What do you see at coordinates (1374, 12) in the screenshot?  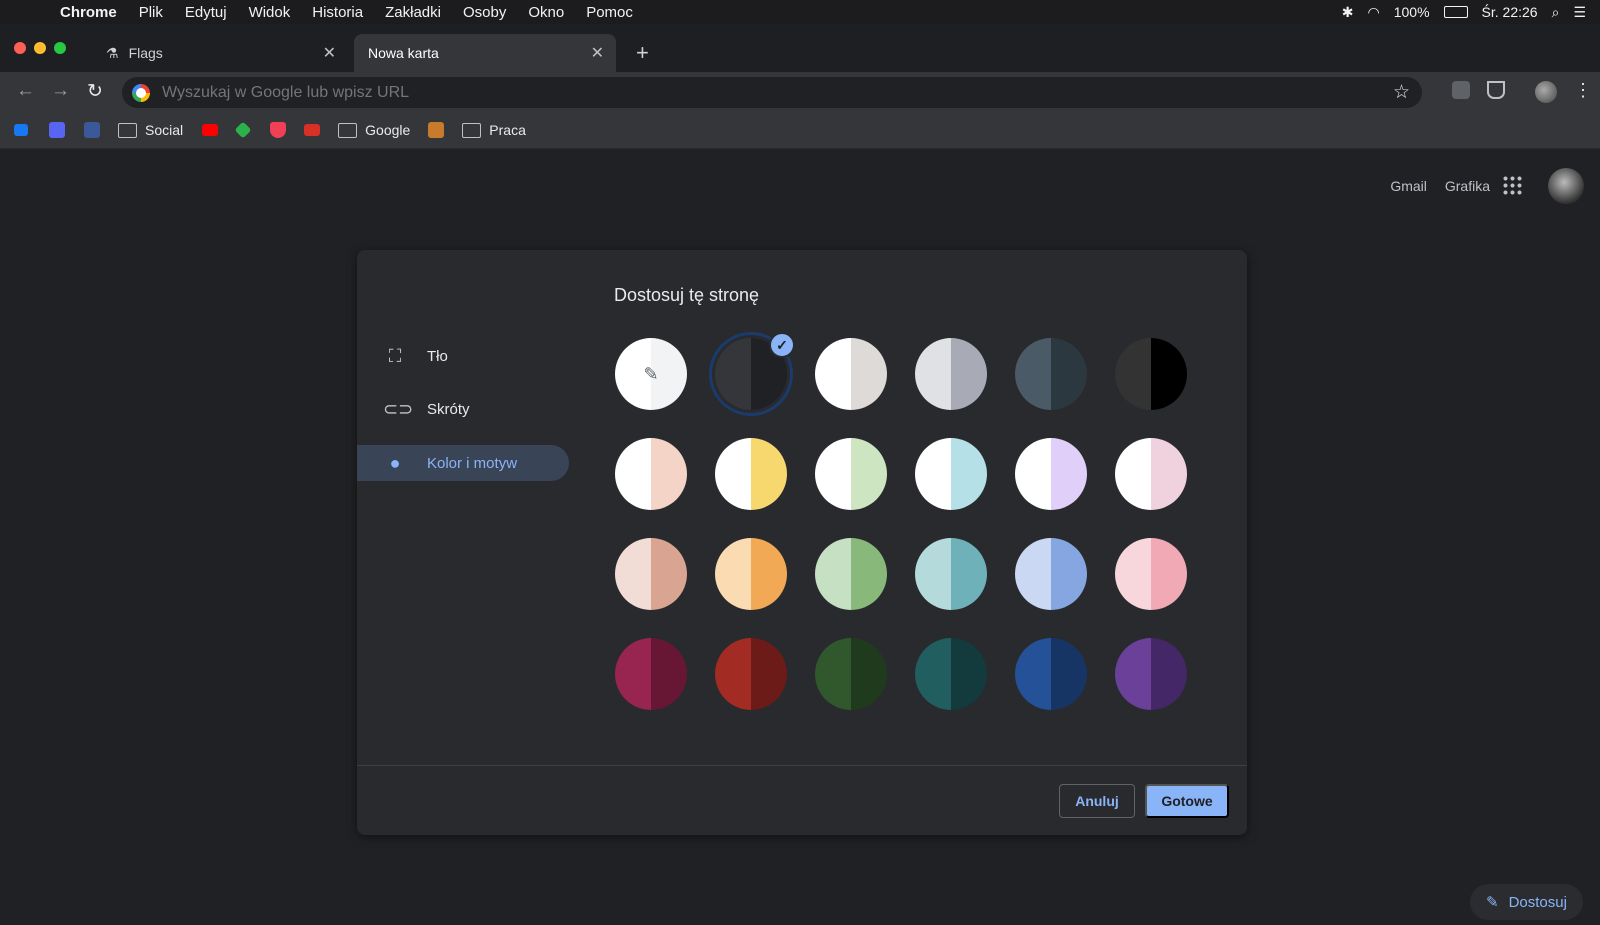 I see `wifi-icon: ◠` at bounding box center [1374, 12].